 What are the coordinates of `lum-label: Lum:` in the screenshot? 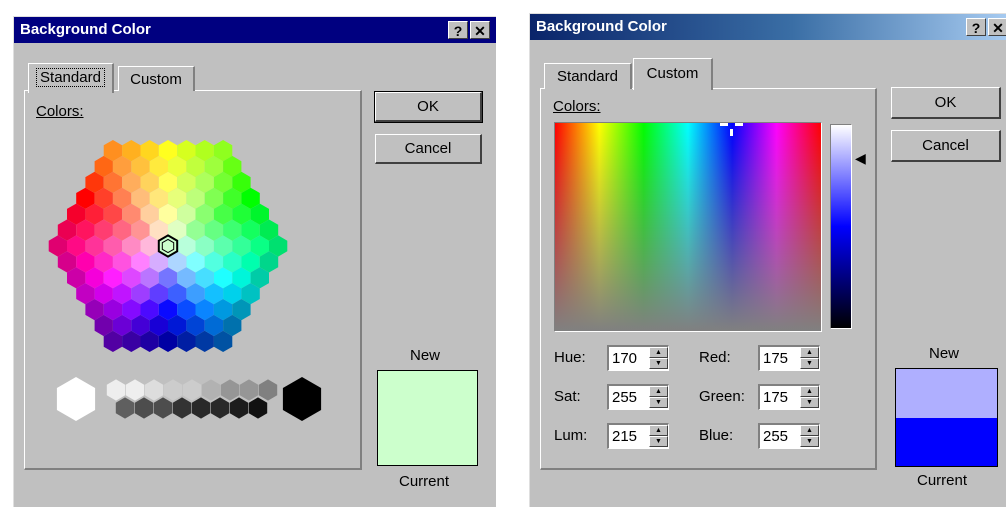 It's located at (571, 435).